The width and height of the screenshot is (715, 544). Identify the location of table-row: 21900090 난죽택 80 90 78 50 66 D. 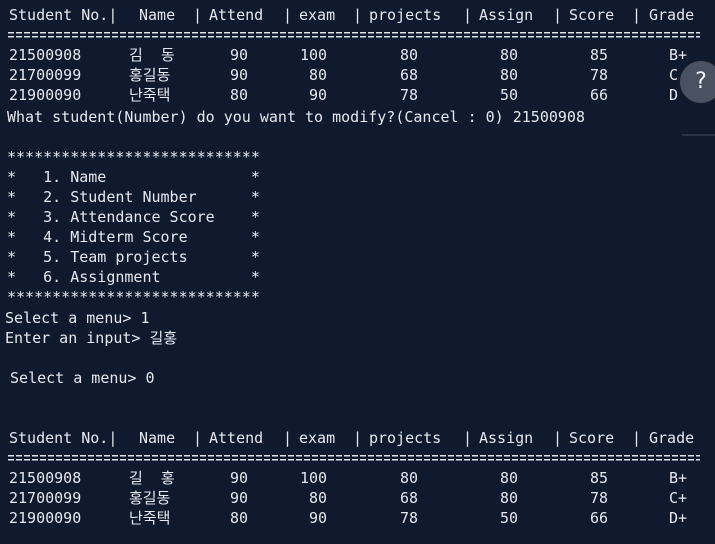
(339, 95).